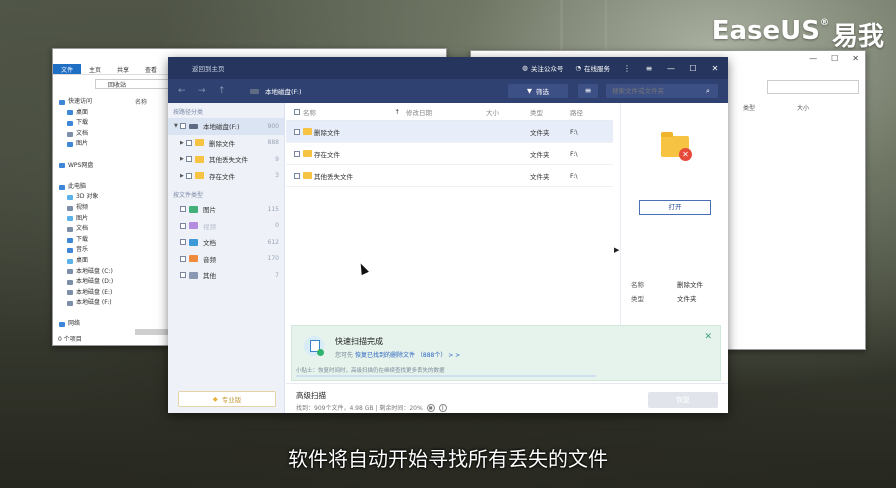 Image resolution: width=896 pixels, height=488 pixels. What do you see at coordinates (90, 166) in the screenshot?
I see `nav-item: WPS网盘` at bounding box center [90, 166].